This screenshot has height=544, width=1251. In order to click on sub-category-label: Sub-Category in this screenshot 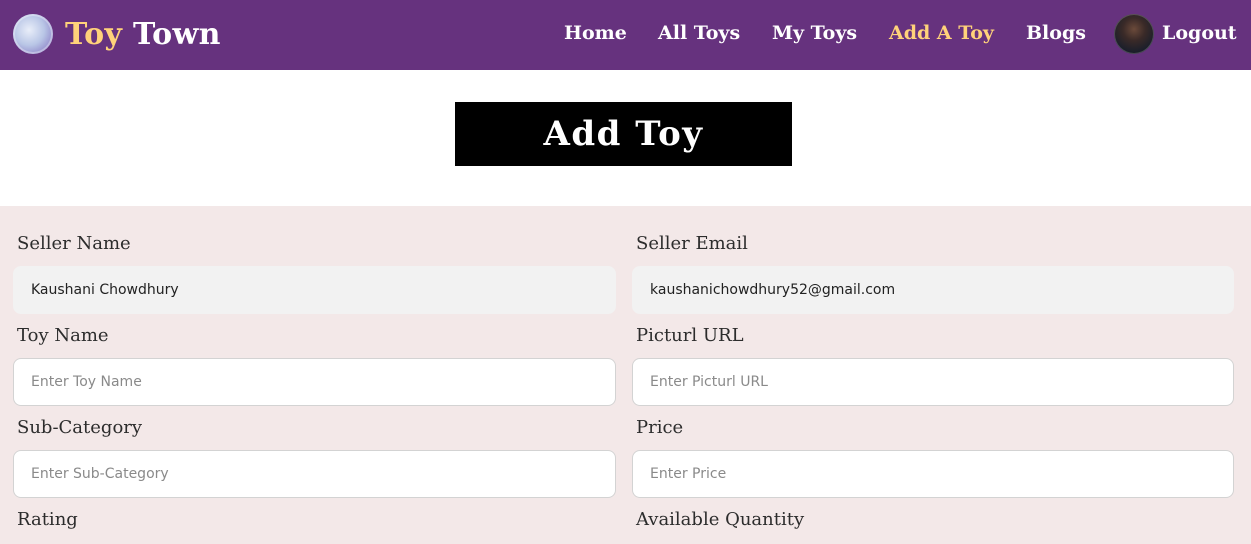, I will do `click(80, 427)`.